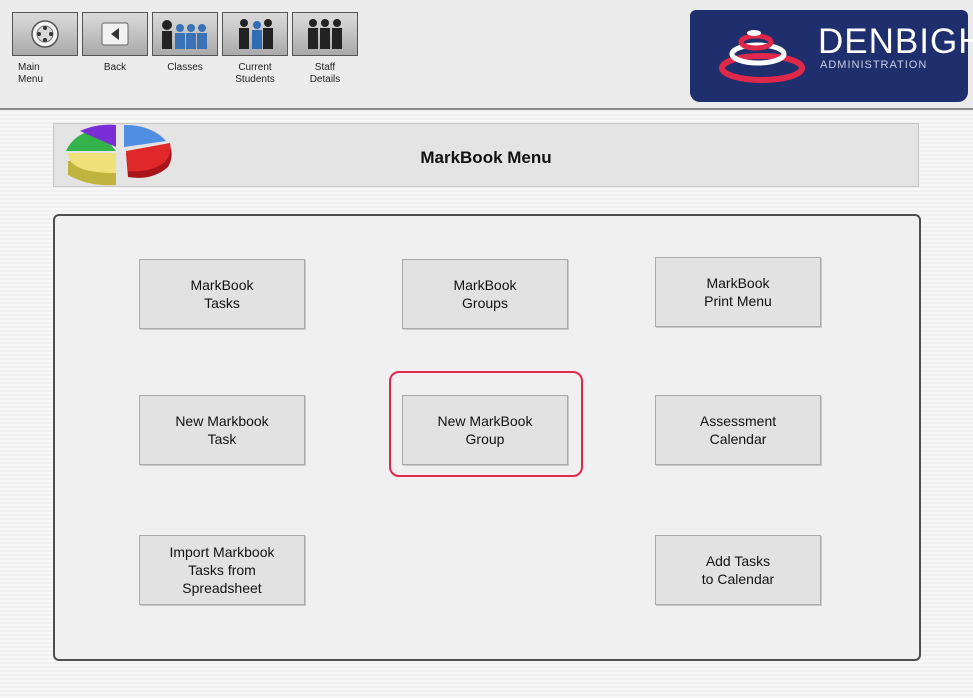 This screenshot has height=698, width=973. I want to click on denbigh-brand-logo: DENBIGH ADMINISTRATION, so click(831, 56).